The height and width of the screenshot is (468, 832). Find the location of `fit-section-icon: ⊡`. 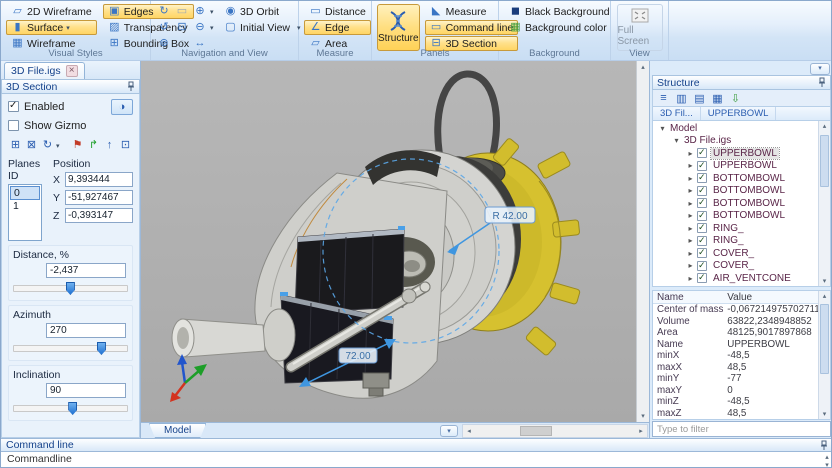

fit-section-icon: ⊡ is located at coordinates (125, 145).